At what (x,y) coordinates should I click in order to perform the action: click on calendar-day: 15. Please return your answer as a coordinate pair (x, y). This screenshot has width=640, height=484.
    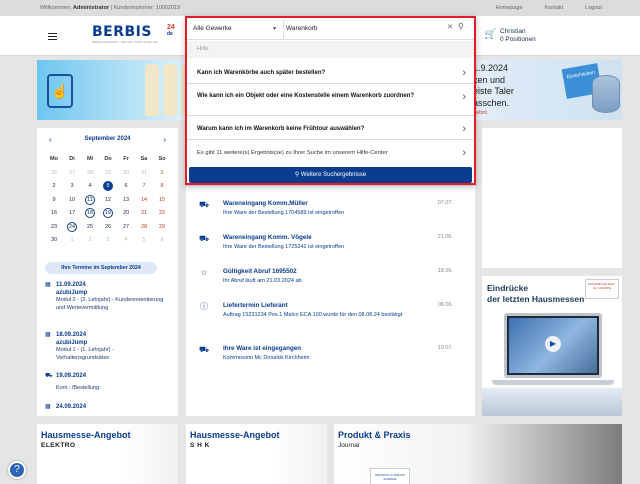
    Looking at the image, I should click on (162, 200).